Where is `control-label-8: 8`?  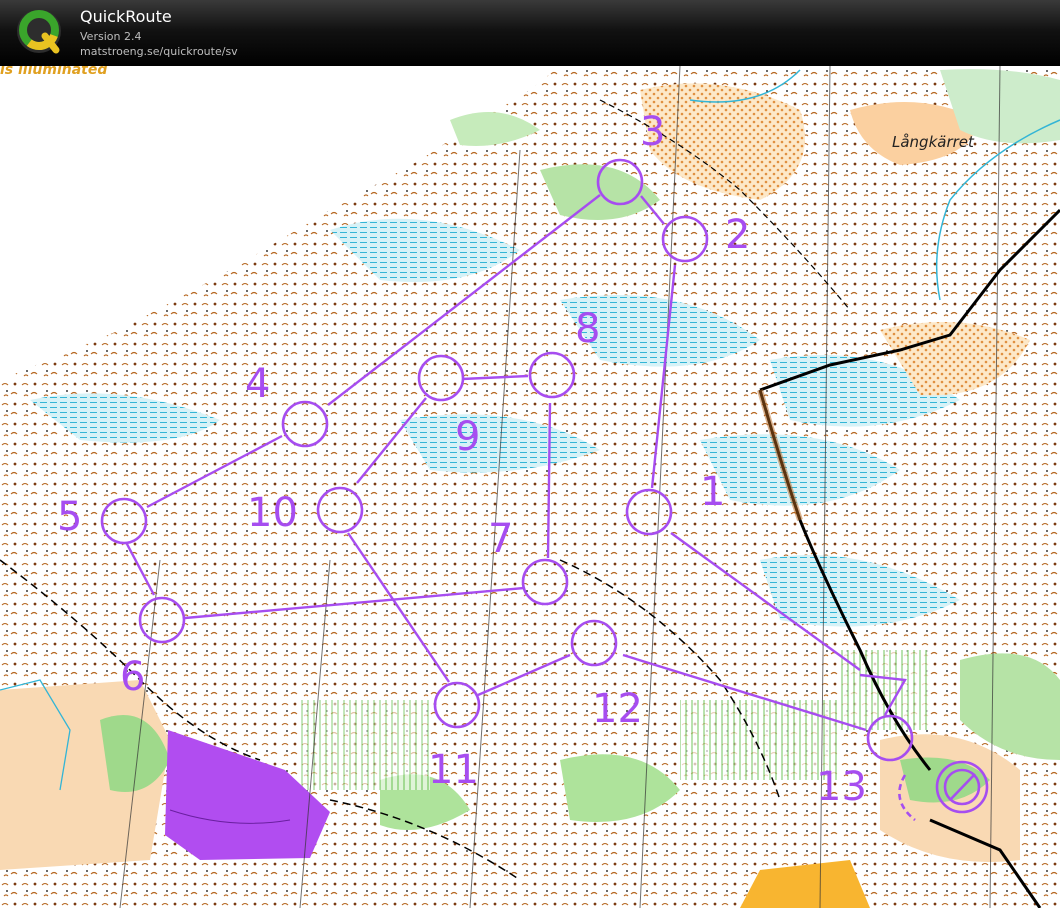
control-label-8: 8 is located at coordinates (587, 329).